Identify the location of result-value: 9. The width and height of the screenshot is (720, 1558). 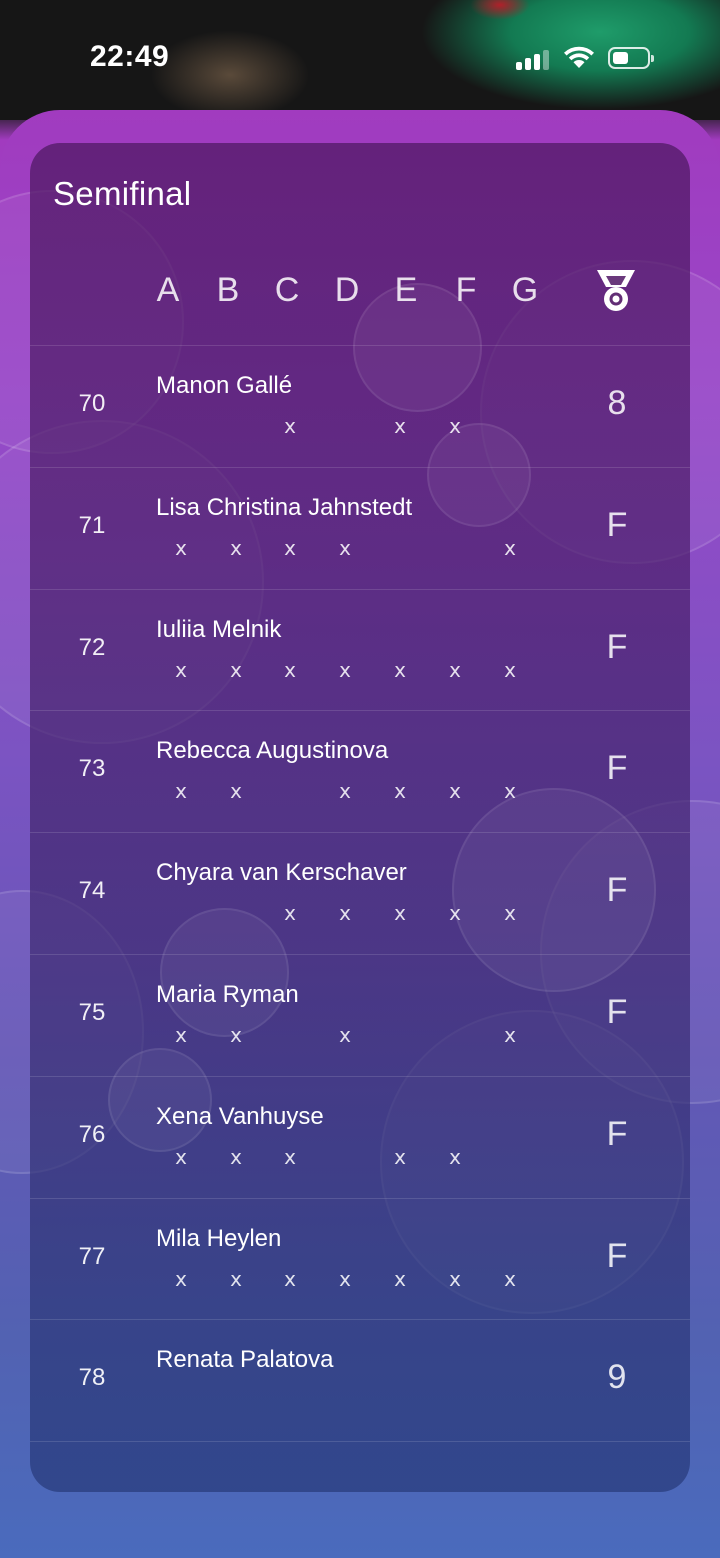
(617, 1377).